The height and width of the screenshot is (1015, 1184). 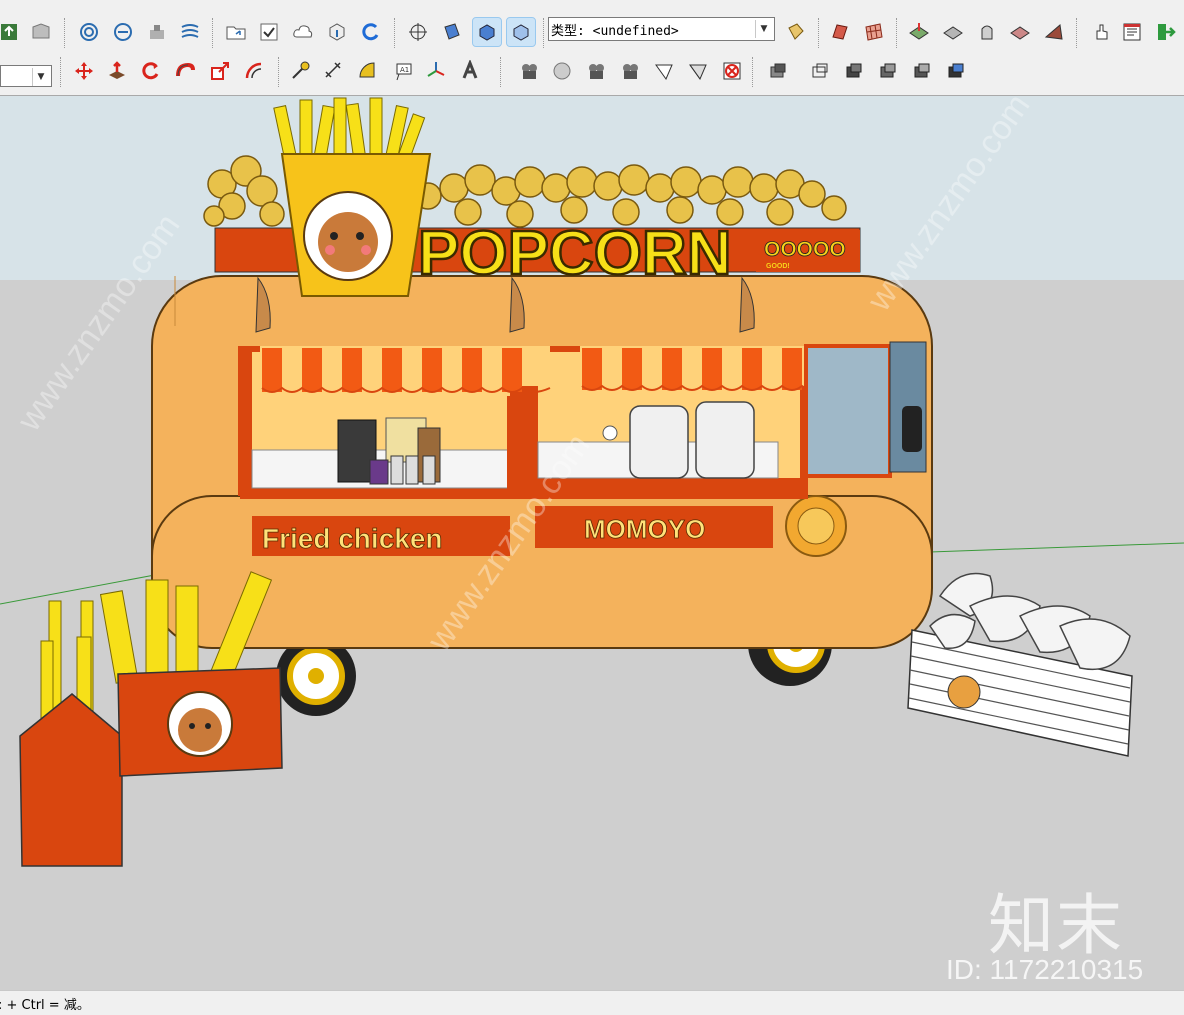 I want to click on zoom-icon, so click(x=596, y=71).